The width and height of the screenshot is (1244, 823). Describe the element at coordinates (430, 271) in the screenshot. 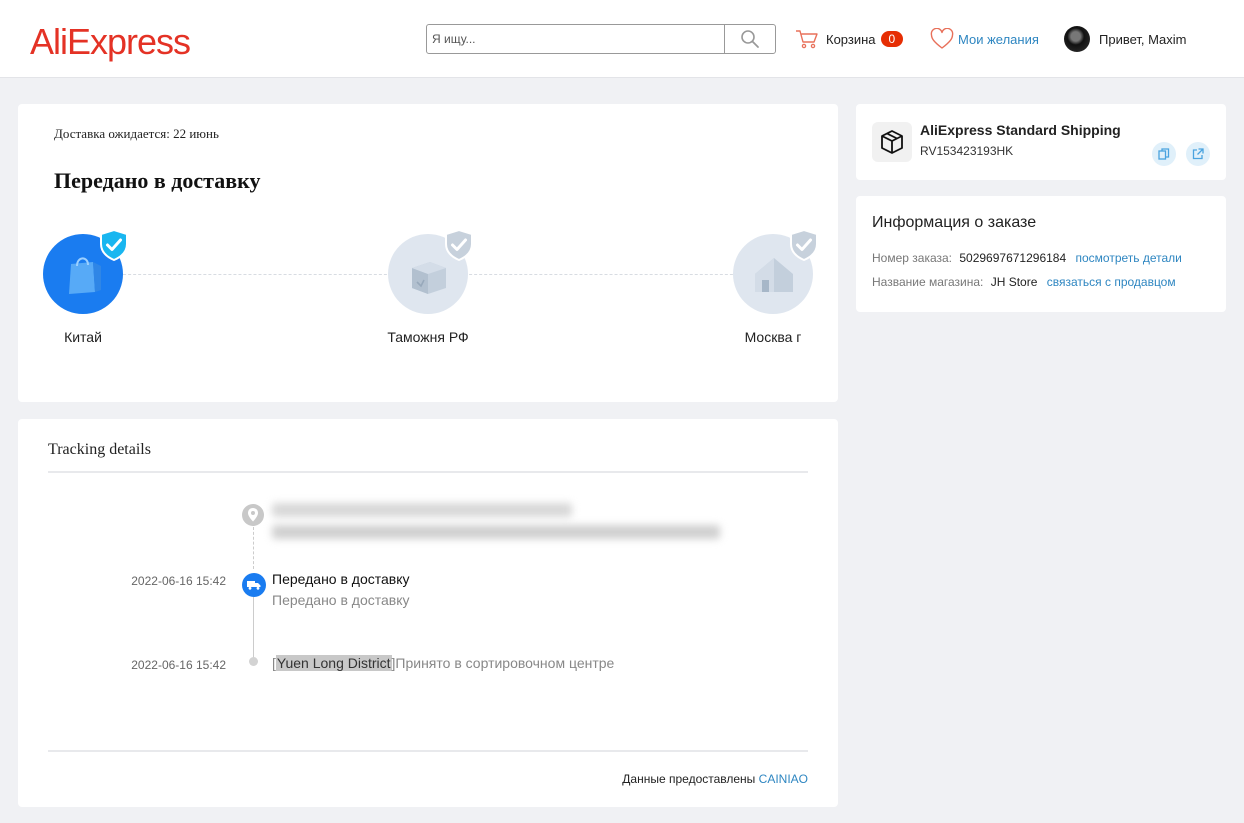

I see `step-customs` at that location.